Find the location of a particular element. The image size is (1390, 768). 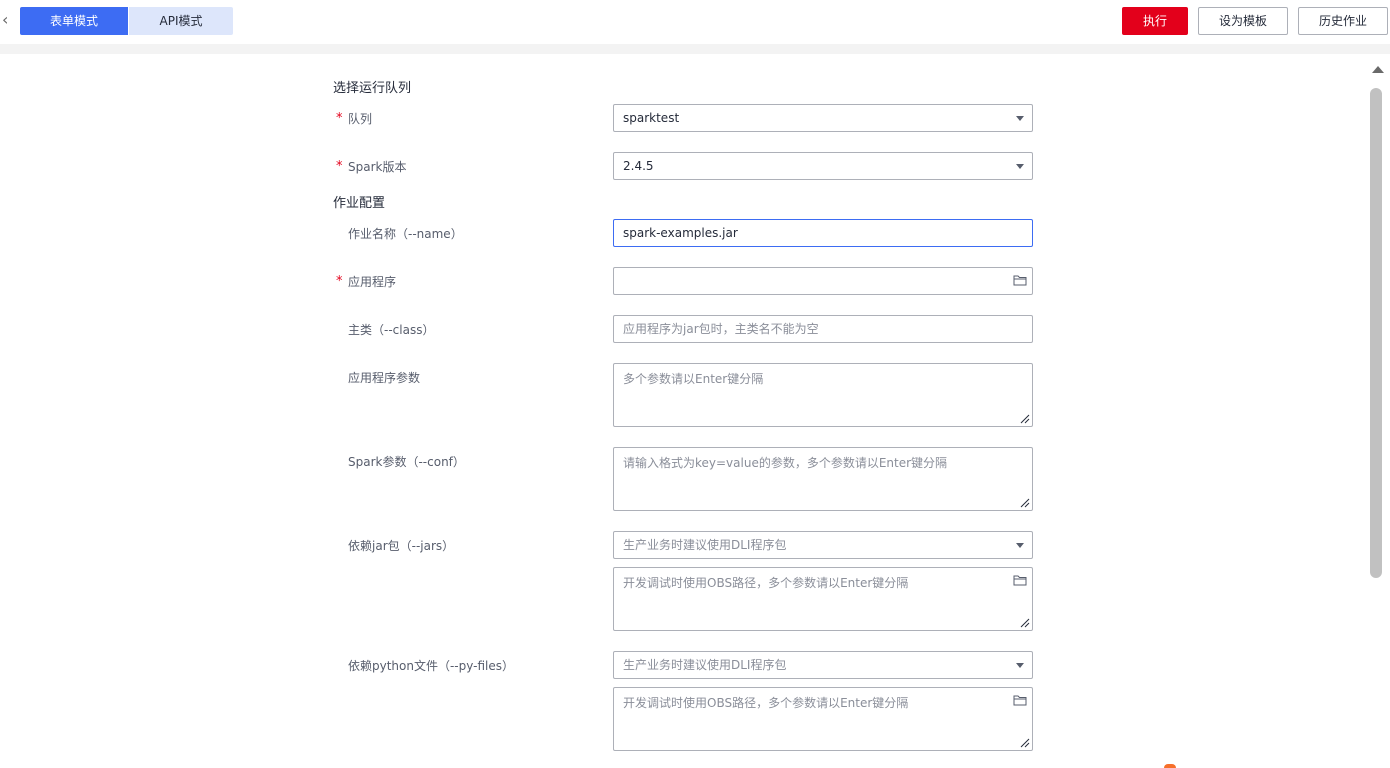

application-label: 应用程序 is located at coordinates (372, 282).